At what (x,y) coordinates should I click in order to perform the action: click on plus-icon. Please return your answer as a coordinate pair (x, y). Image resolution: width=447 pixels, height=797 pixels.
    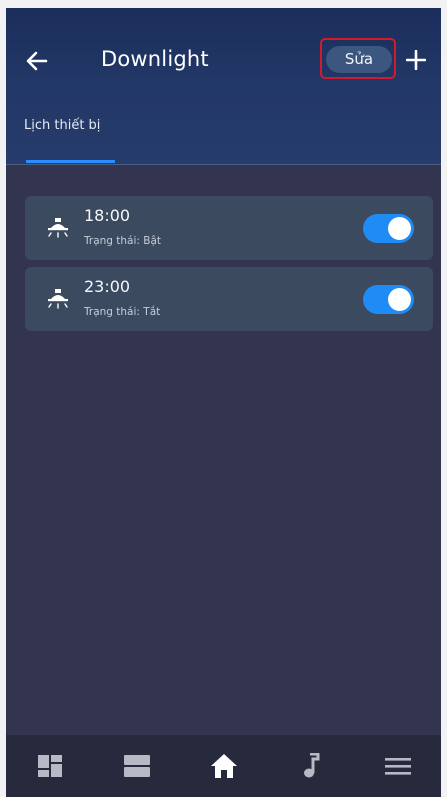
    Looking at the image, I should click on (416, 60).